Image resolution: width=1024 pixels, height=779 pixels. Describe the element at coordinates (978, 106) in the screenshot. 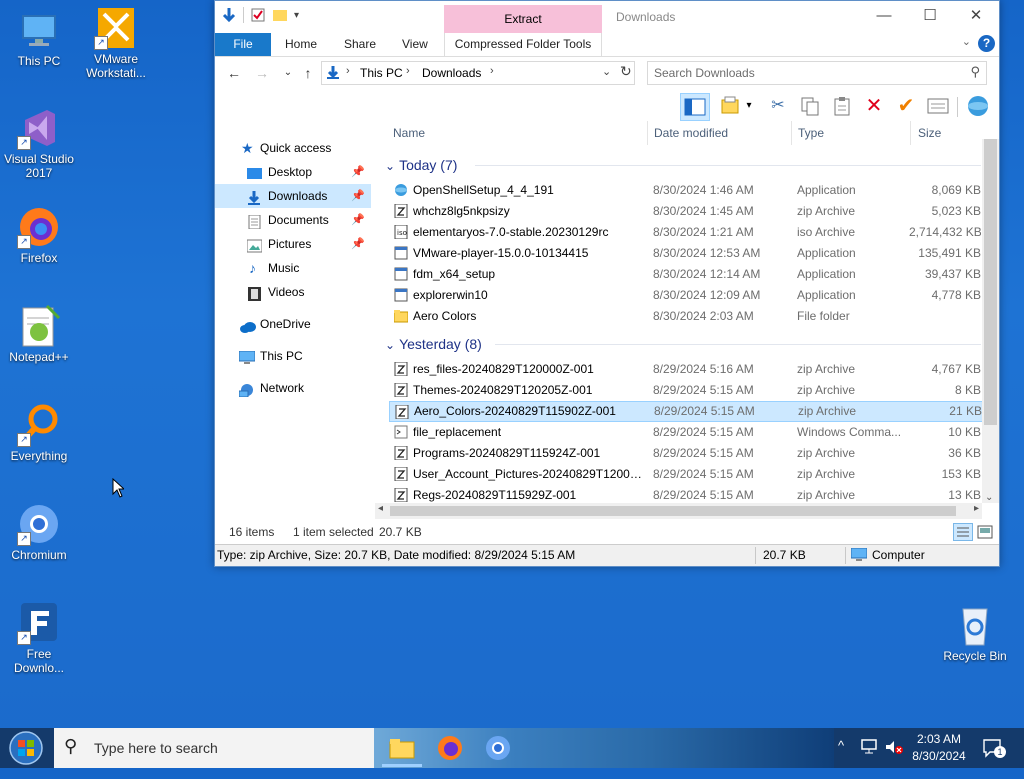

I see `open-shell-icon` at that location.